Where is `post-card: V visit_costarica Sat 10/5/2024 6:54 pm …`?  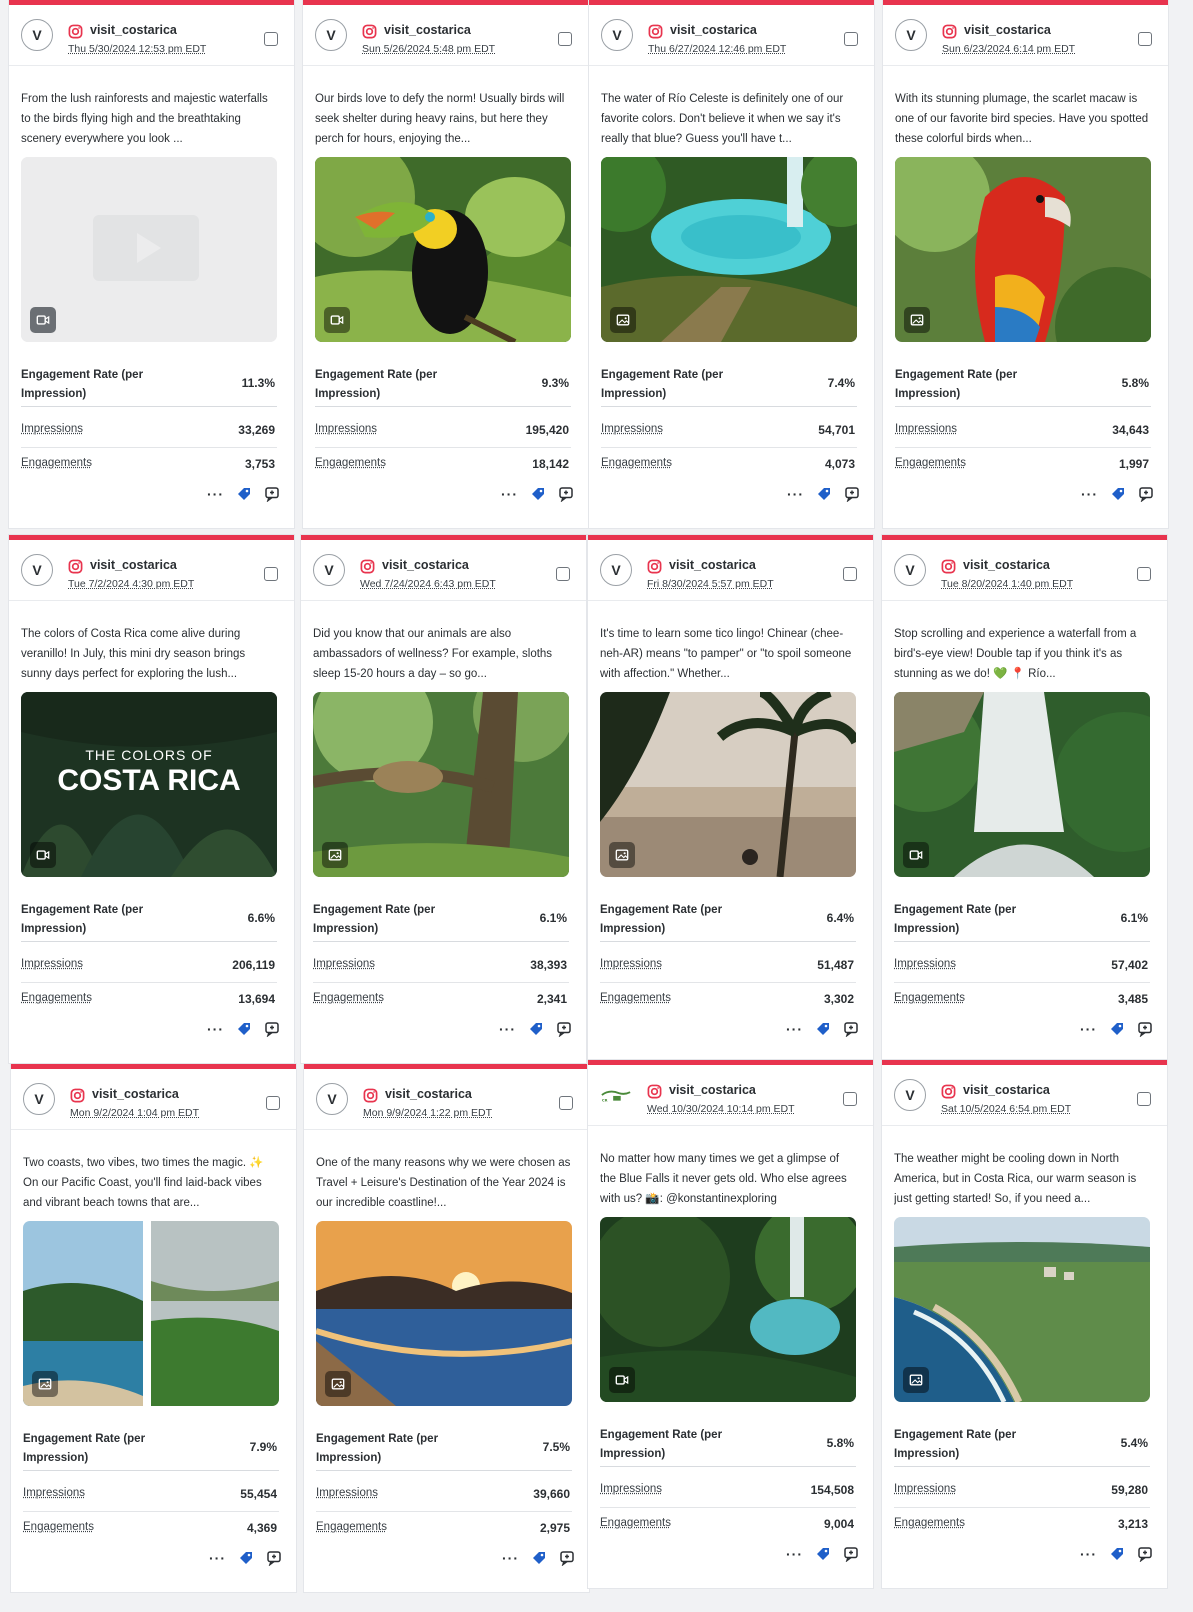 post-card: V visit_costarica Sat 10/5/2024 6:54 pm … is located at coordinates (1024, 1324).